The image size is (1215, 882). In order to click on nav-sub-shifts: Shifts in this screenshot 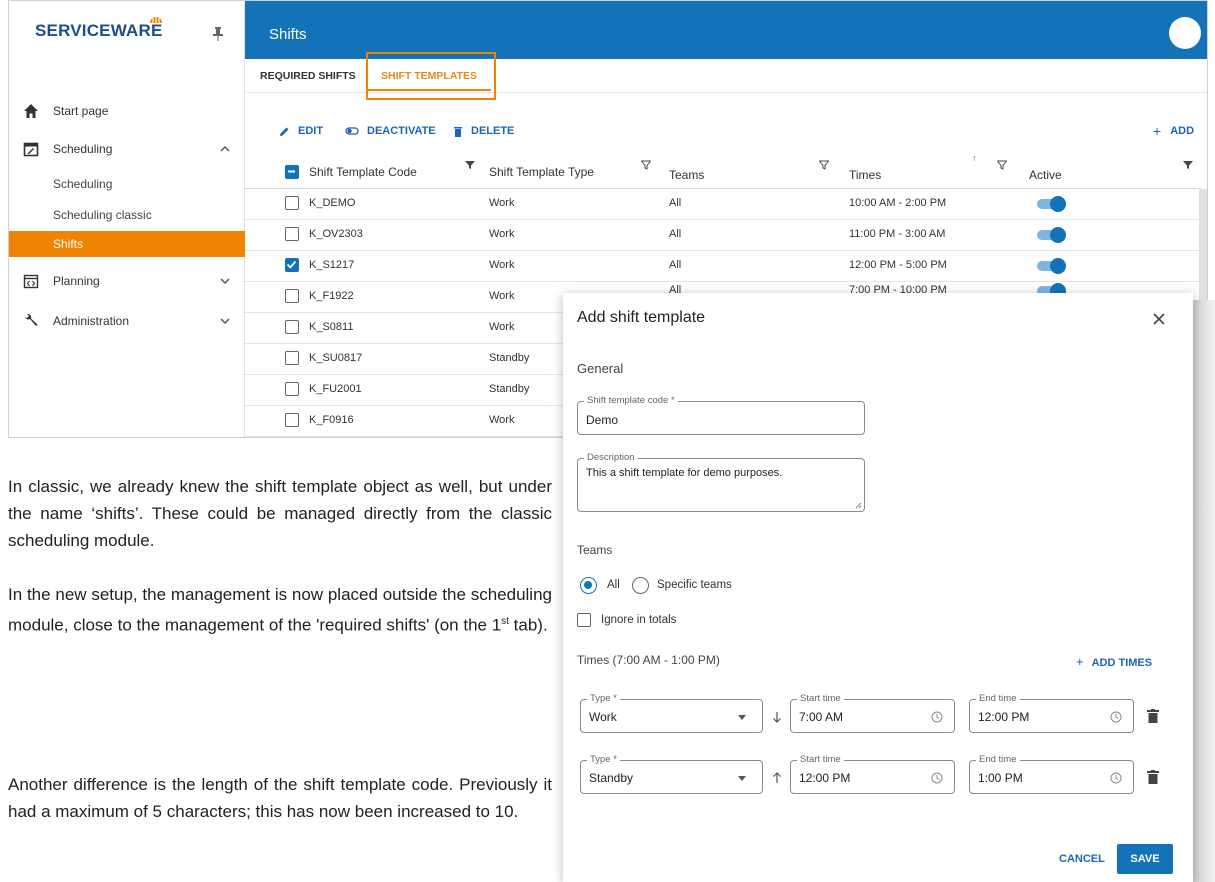, I will do `click(127, 244)`.